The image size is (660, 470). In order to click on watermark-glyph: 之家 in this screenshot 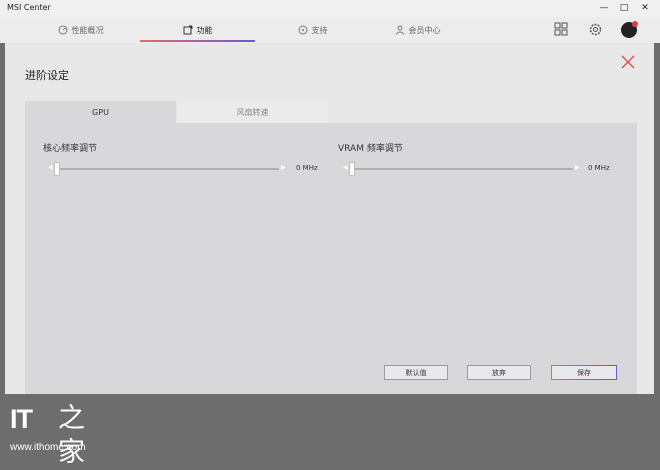, I will do `click(71, 435)`.